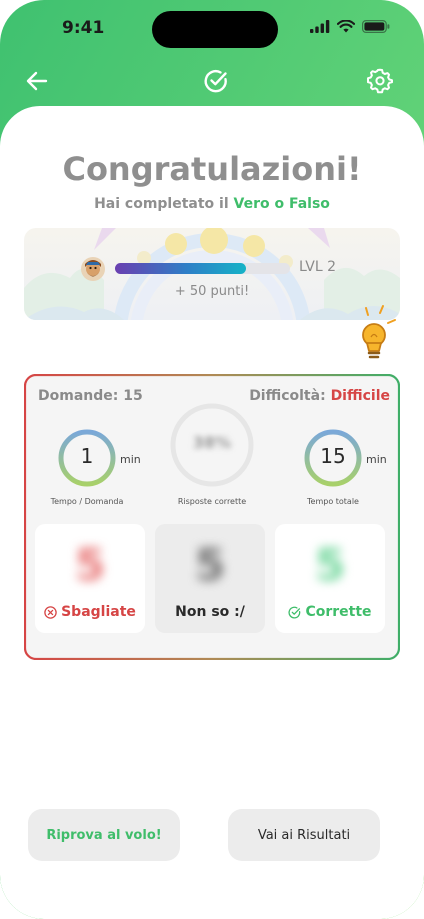 This screenshot has width=424, height=919. I want to click on status-bar: 9:41, so click(212, 28).